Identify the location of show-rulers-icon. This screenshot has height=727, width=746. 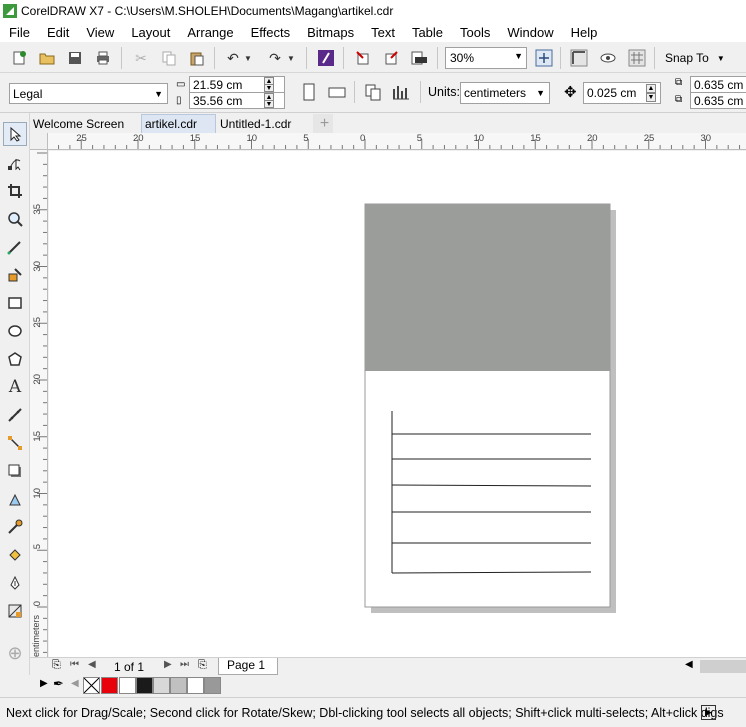
(579, 58).